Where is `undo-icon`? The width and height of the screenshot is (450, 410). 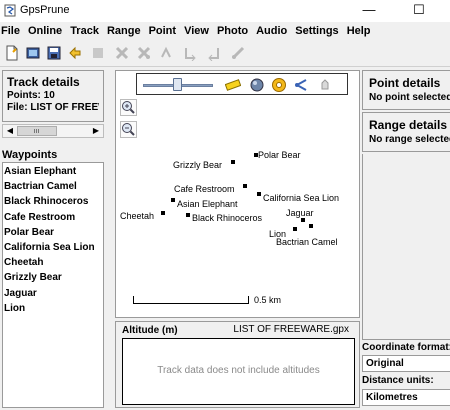
undo-icon is located at coordinates (75, 53).